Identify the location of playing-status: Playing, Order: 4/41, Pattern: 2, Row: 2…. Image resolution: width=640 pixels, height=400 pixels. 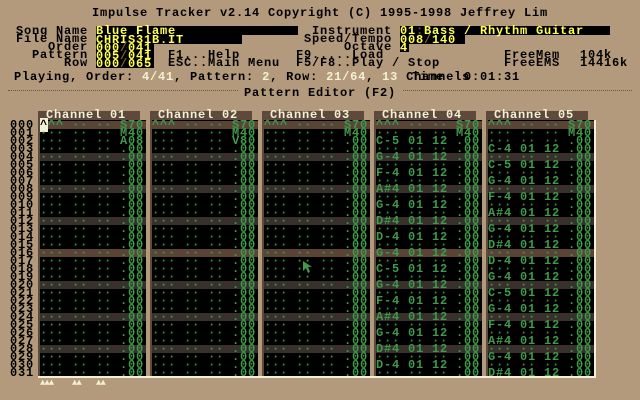
(242, 77).